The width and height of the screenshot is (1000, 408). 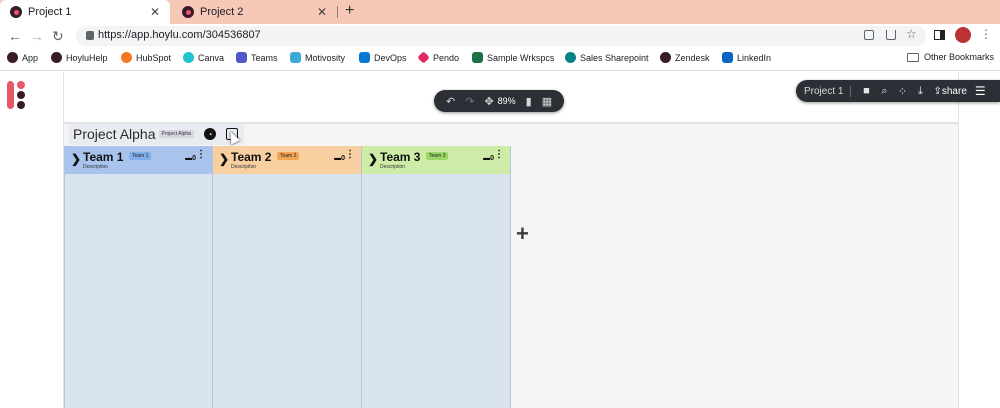 I want to click on other-bookmarks: Other Bookmarks, so click(x=950, y=57).